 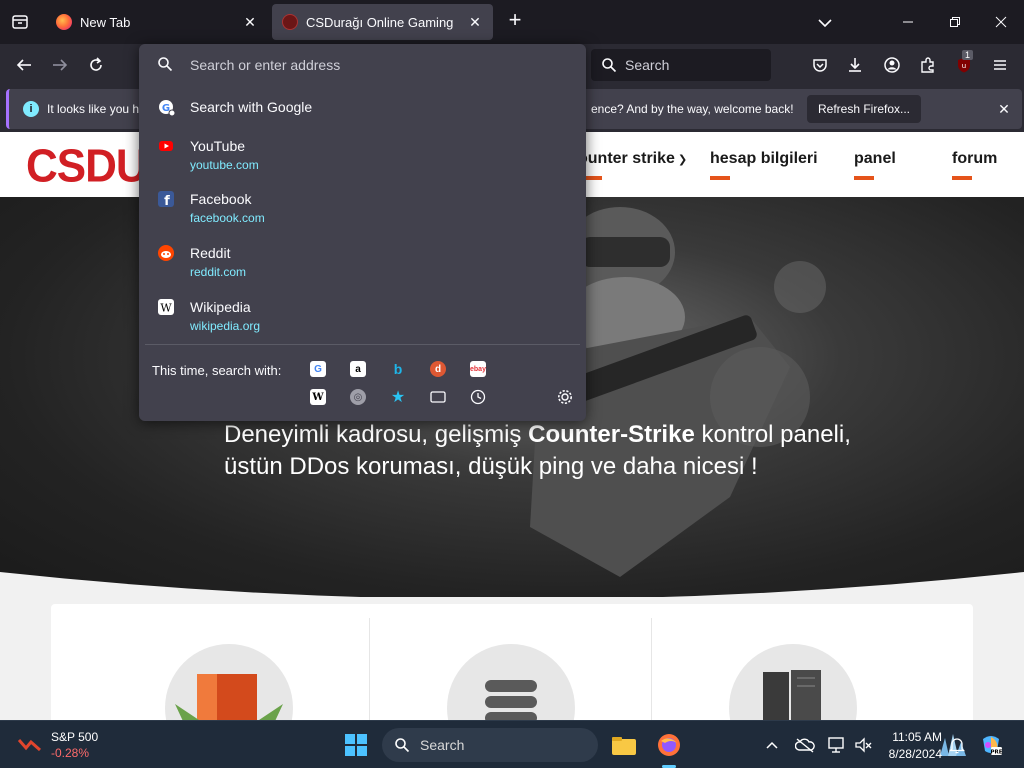 What do you see at coordinates (442, 745) in the screenshot?
I see `taskbar-search-label: Search` at bounding box center [442, 745].